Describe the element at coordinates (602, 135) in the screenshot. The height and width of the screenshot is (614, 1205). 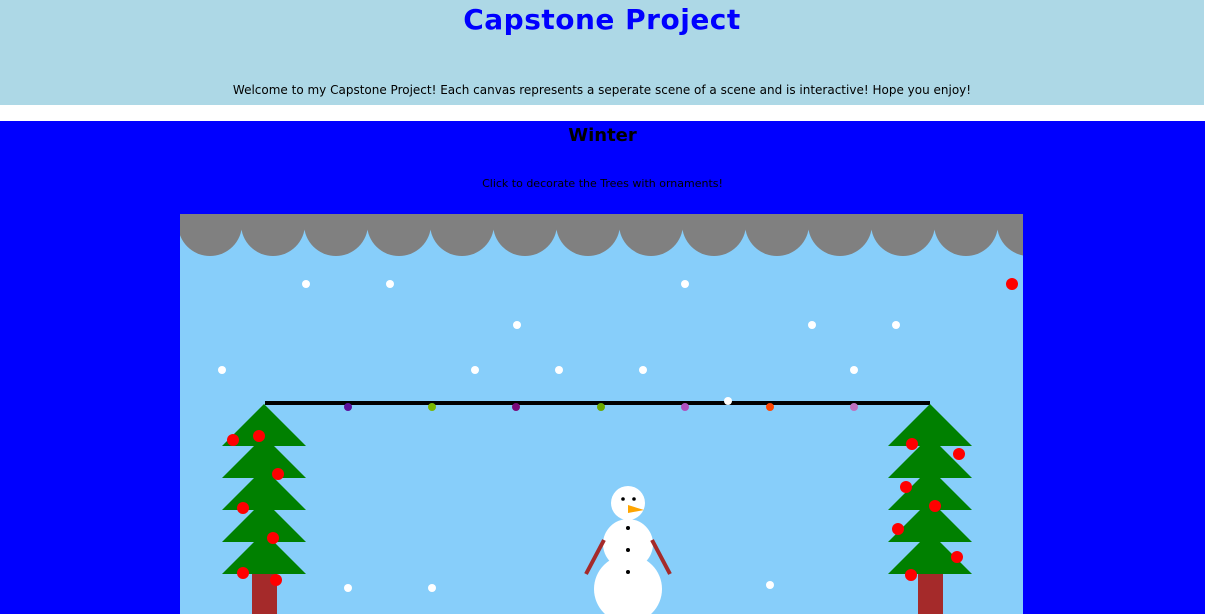
I see `winter-title: Winter` at that location.